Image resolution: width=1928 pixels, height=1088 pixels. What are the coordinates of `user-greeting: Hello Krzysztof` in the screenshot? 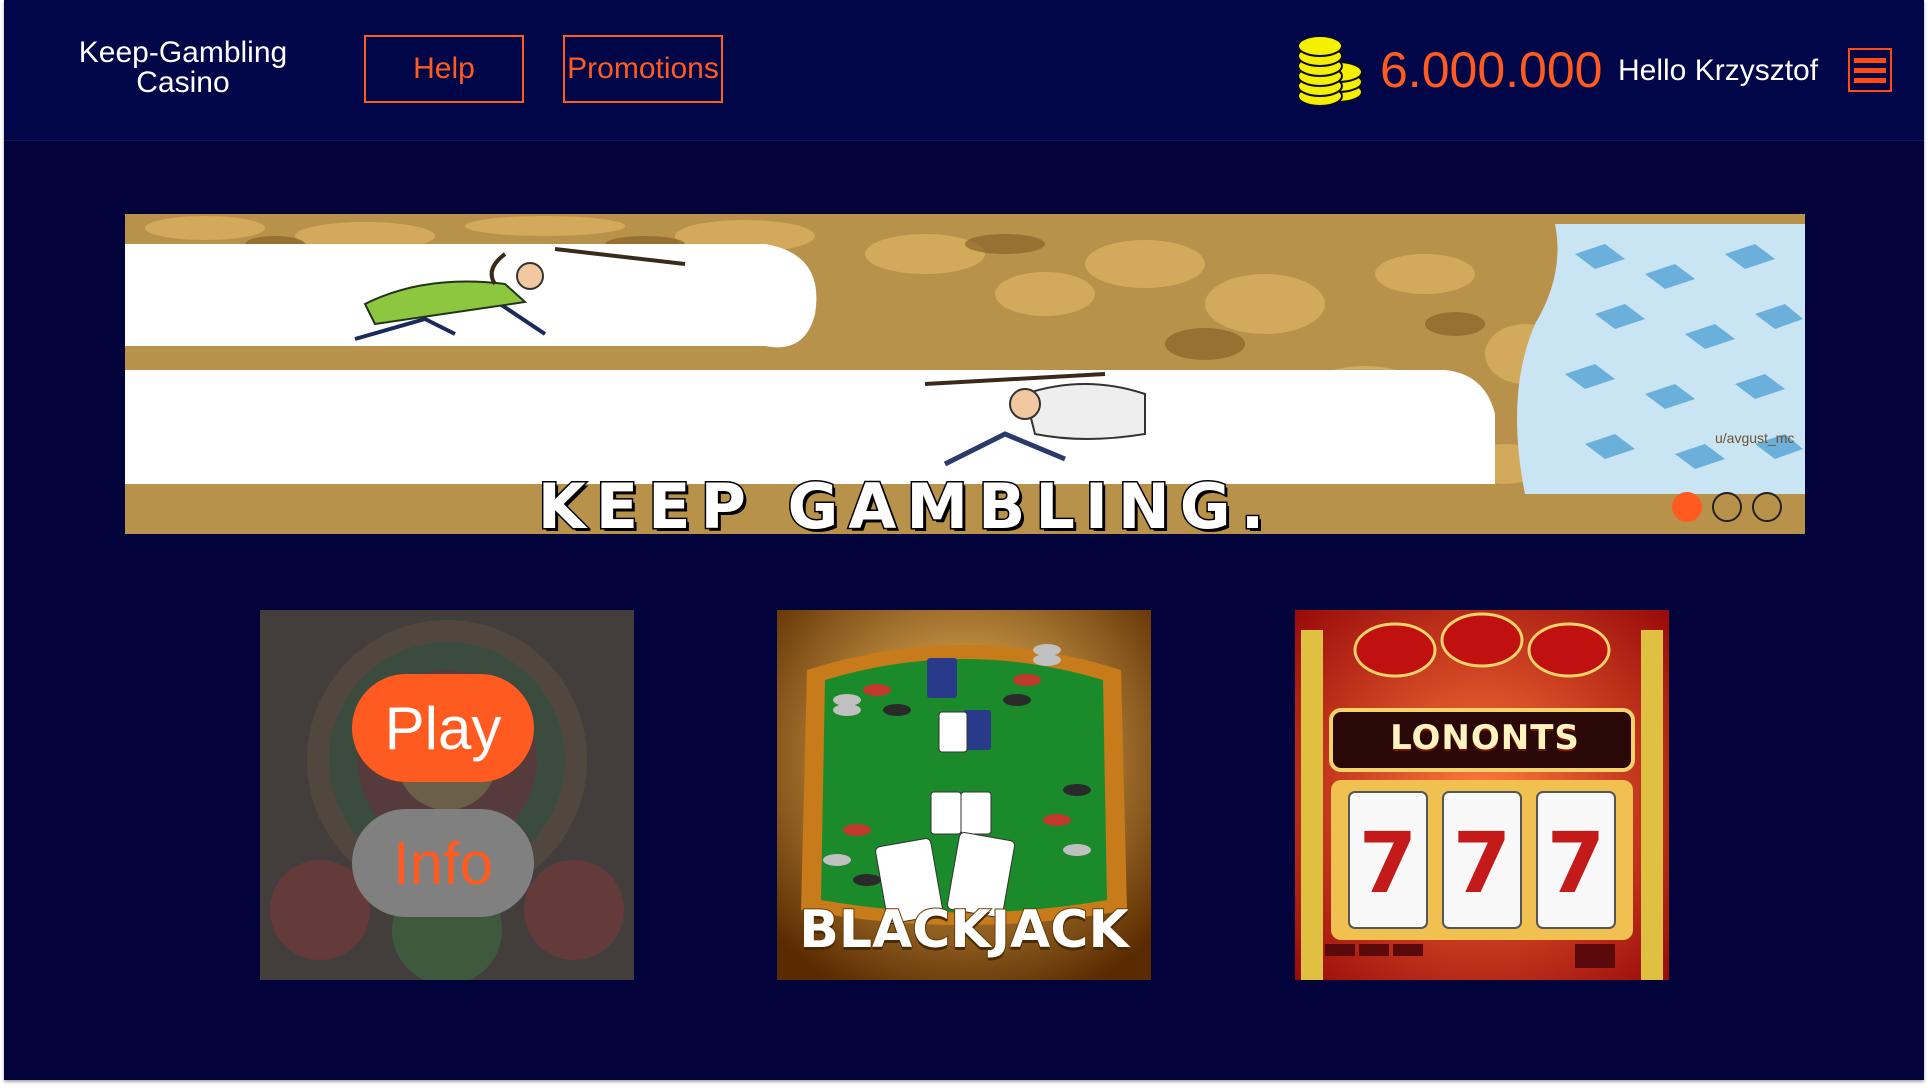 It's located at (1718, 70).